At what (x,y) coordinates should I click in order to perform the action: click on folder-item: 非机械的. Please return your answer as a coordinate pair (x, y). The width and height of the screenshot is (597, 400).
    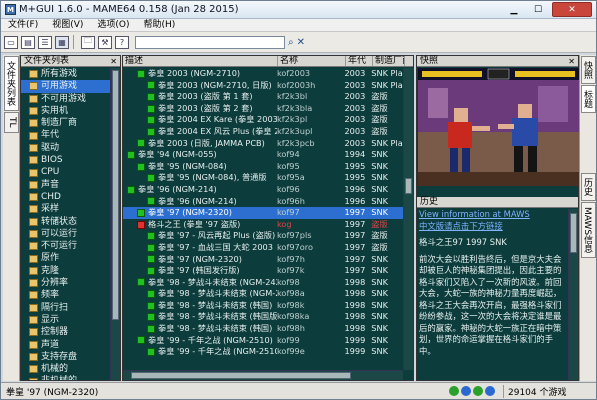
    Looking at the image, I should click on (65, 377).